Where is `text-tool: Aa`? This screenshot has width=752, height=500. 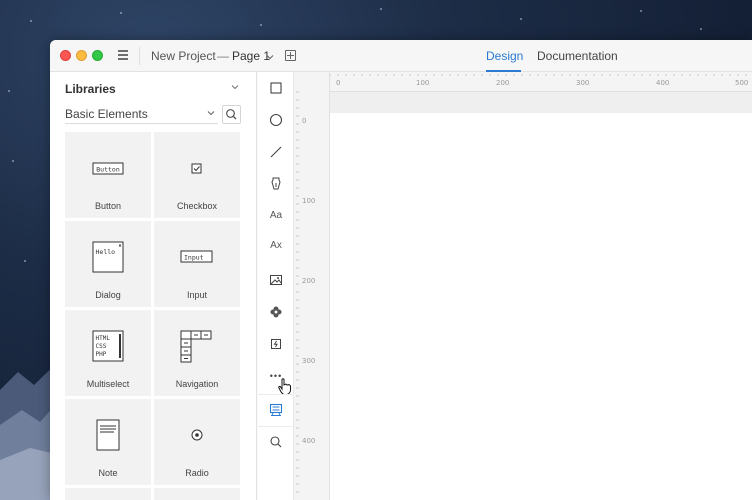 text-tool: Aa is located at coordinates (276, 216).